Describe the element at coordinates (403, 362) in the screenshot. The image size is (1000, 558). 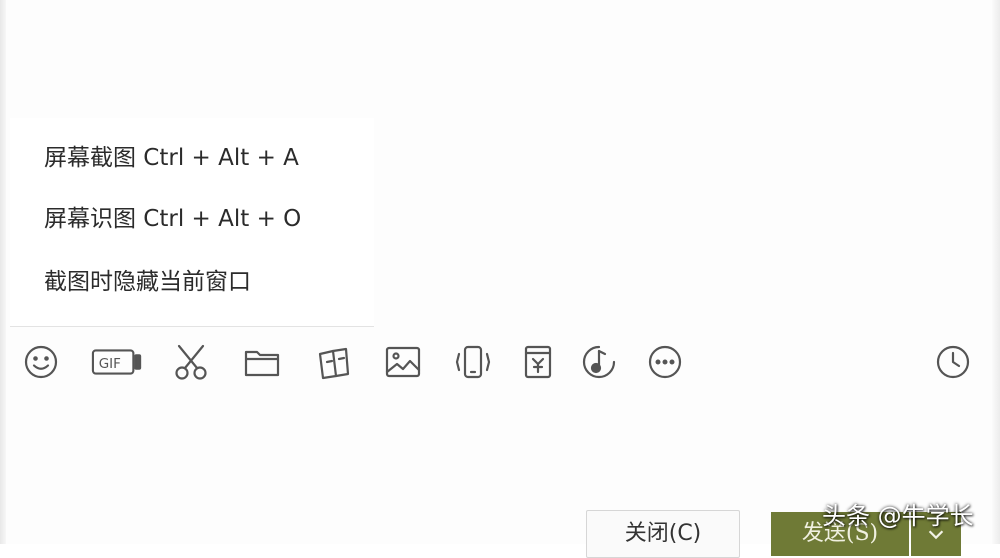
I see `image-icon` at that location.